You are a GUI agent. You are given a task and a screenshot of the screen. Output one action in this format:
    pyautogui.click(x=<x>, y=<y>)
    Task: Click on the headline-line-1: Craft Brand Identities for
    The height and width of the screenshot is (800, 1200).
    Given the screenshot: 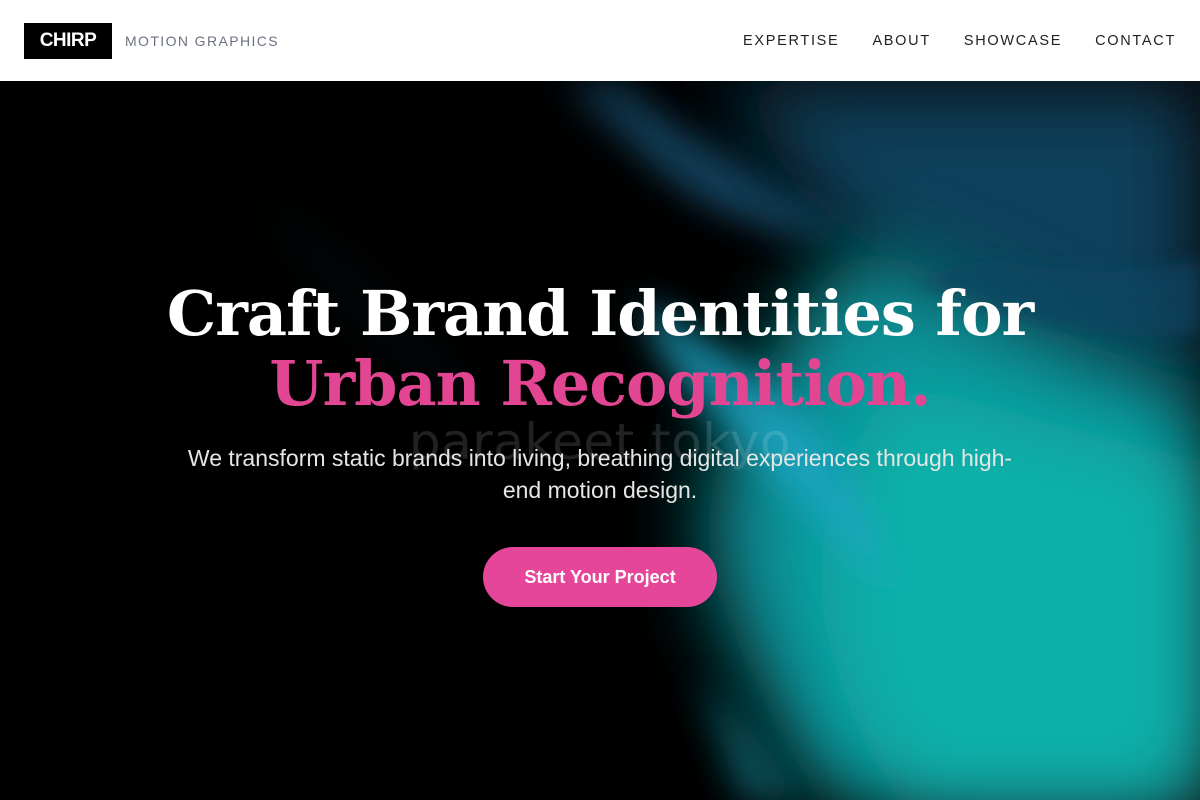 What is the action you would take?
    pyautogui.click(x=600, y=313)
    